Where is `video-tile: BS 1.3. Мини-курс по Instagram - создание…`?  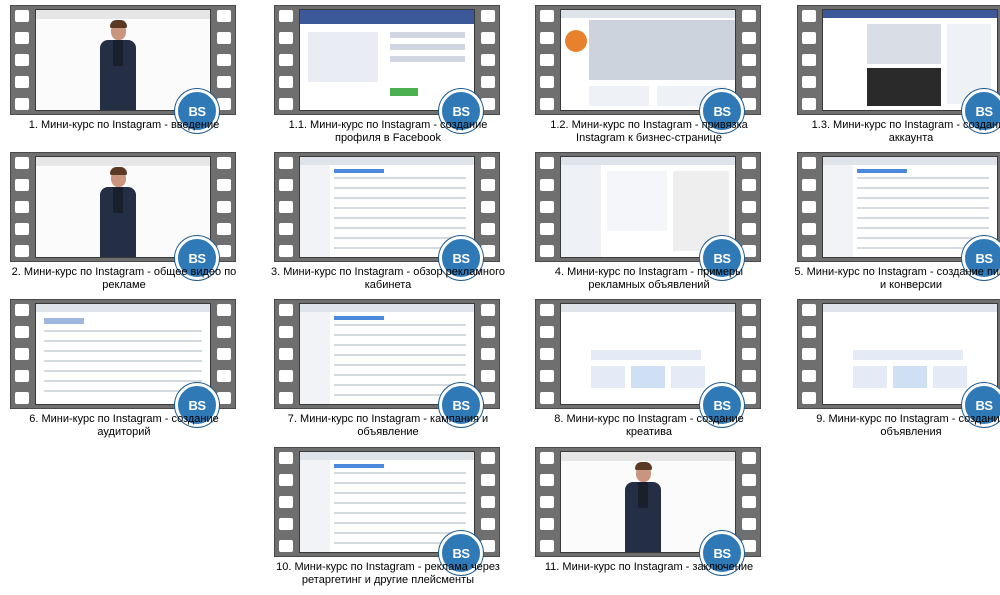 video-tile: BS 1.3. Мини-курс по Instagram - создание… is located at coordinates (896, 78).